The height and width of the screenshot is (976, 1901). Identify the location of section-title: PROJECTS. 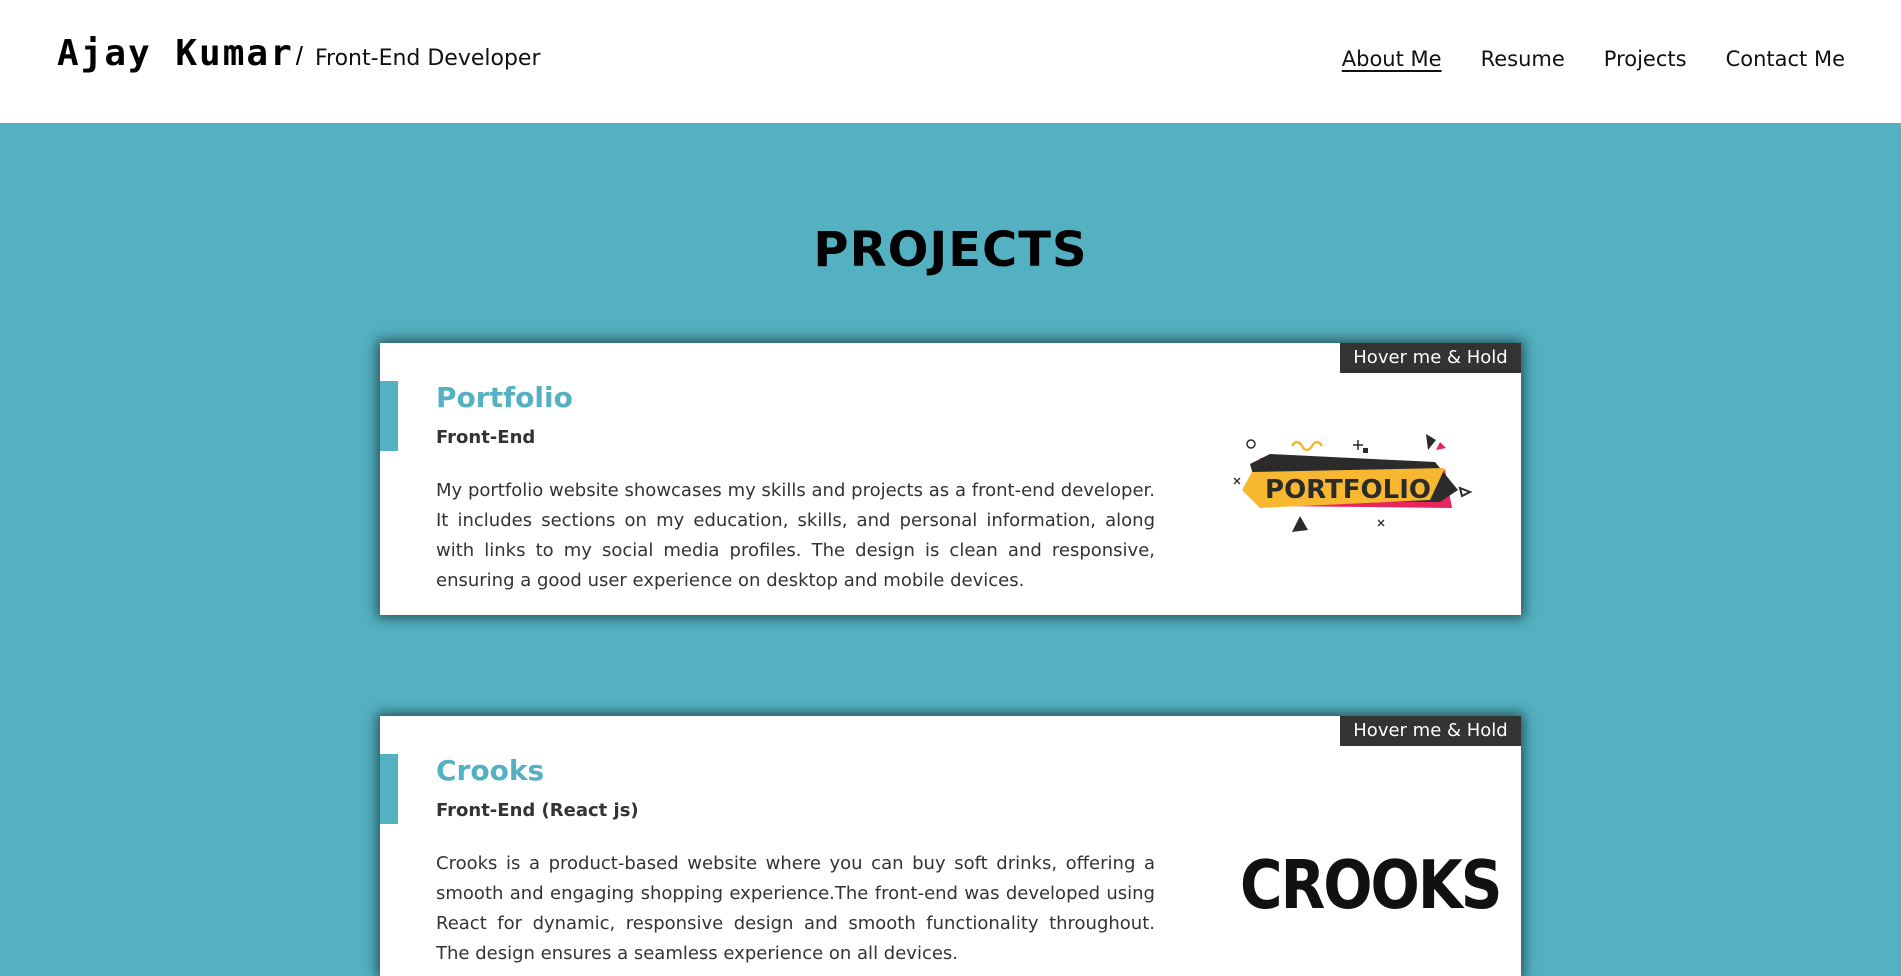
(950, 250).